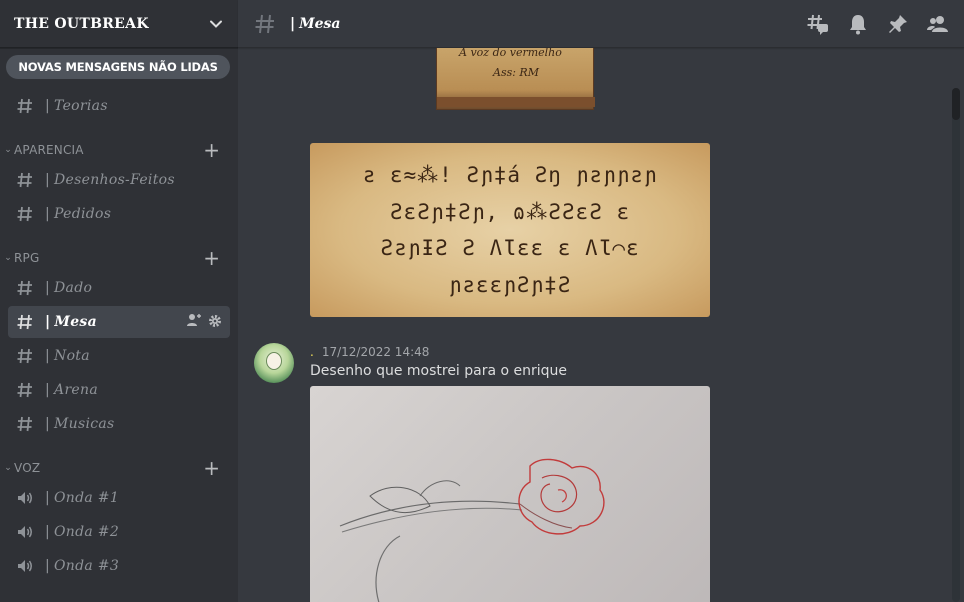  I want to click on channel-dado: | Dado, so click(119, 288).